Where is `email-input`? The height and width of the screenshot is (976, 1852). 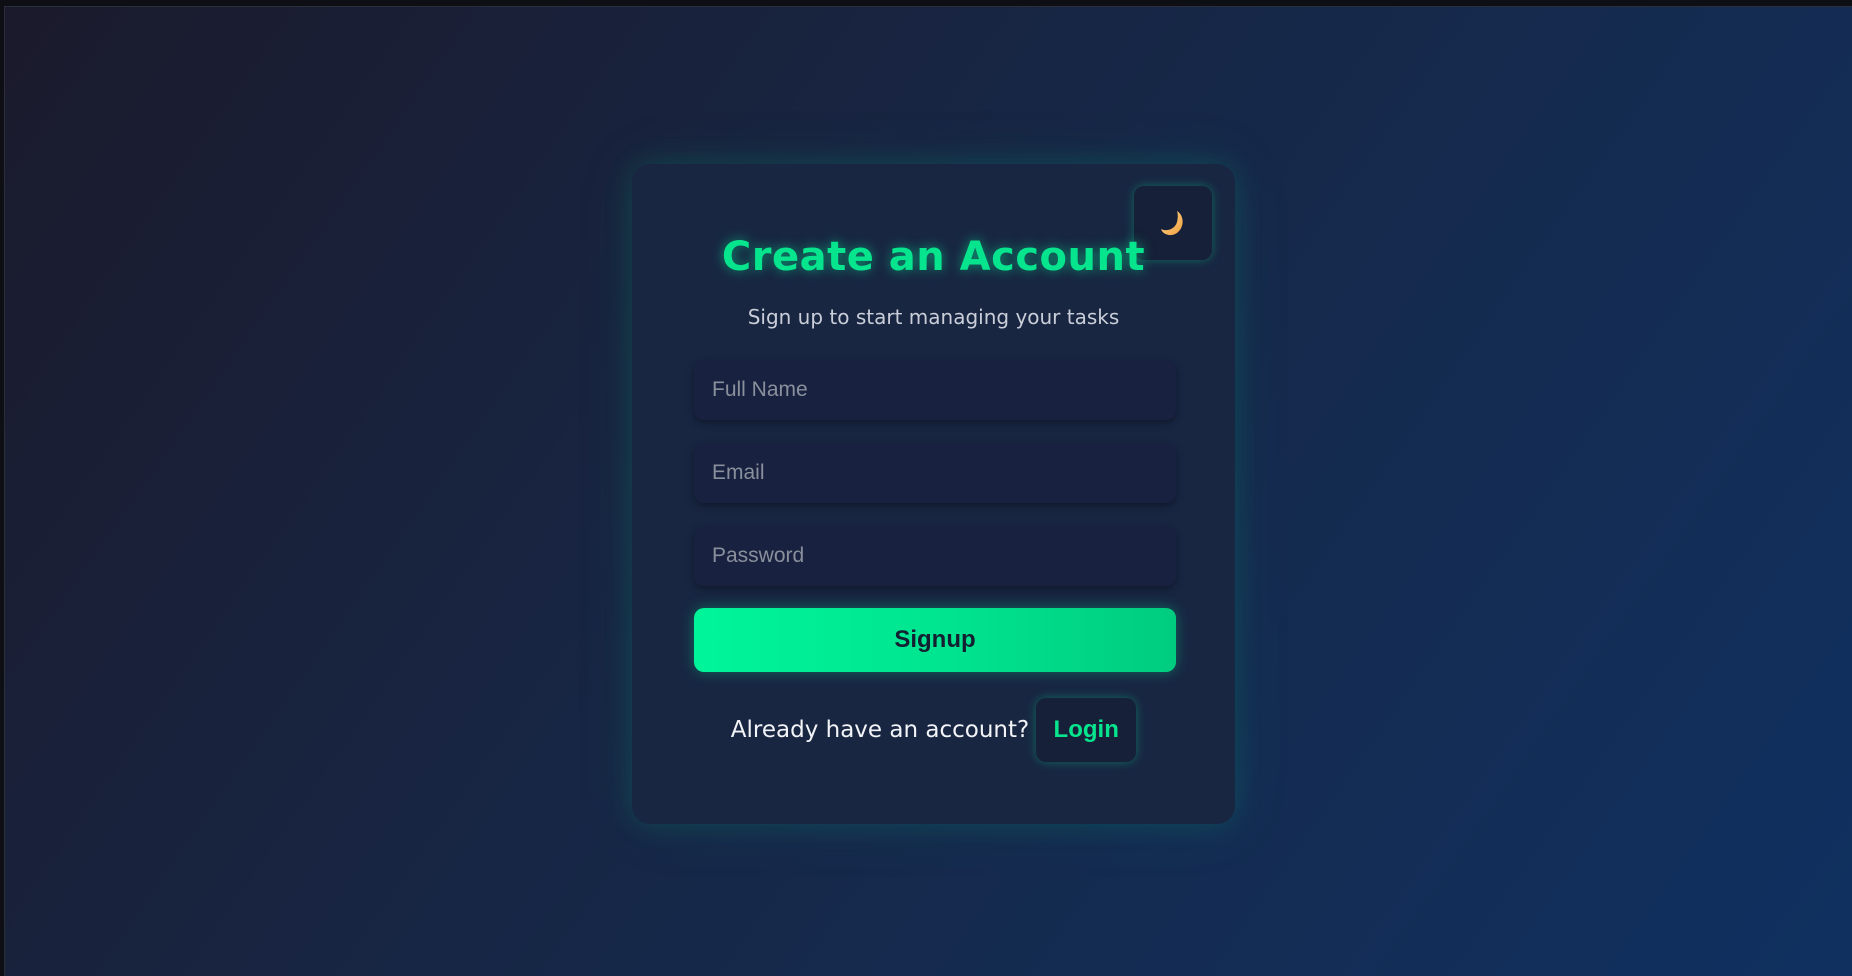 email-input is located at coordinates (935, 473).